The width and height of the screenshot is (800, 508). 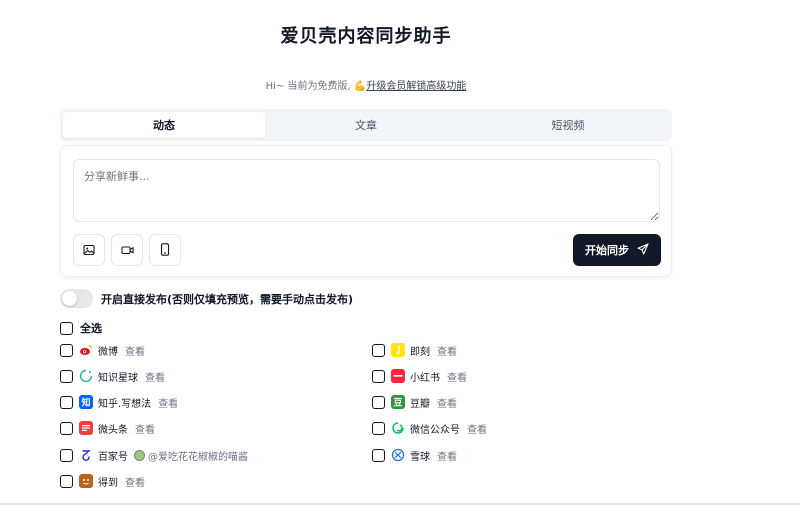 I want to click on douban-icon: 豆, so click(x=398, y=402).